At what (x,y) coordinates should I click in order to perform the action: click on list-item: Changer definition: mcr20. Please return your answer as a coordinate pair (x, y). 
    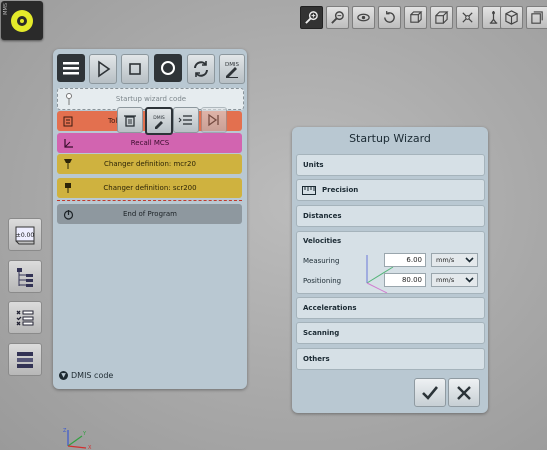
    Looking at the image, I should click on (149, 164).